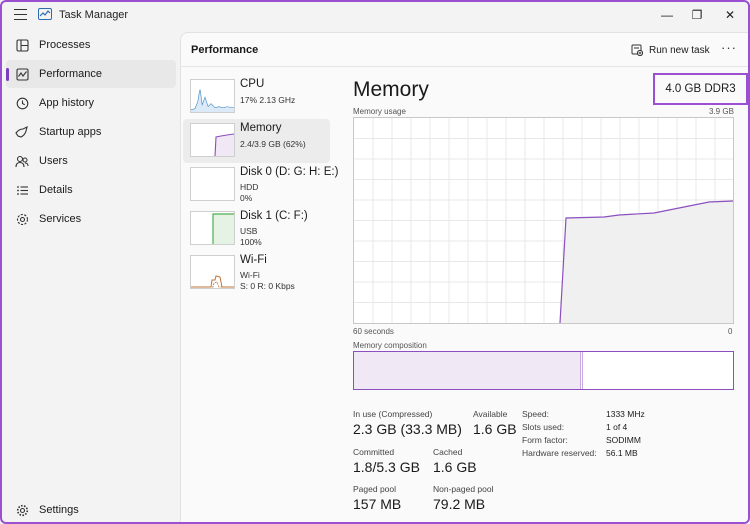 The image size is (750, 524). What do you see at coordinates (22, 45) in the screenshot?
I see `processes-icon` at bounding box center [22, 45].